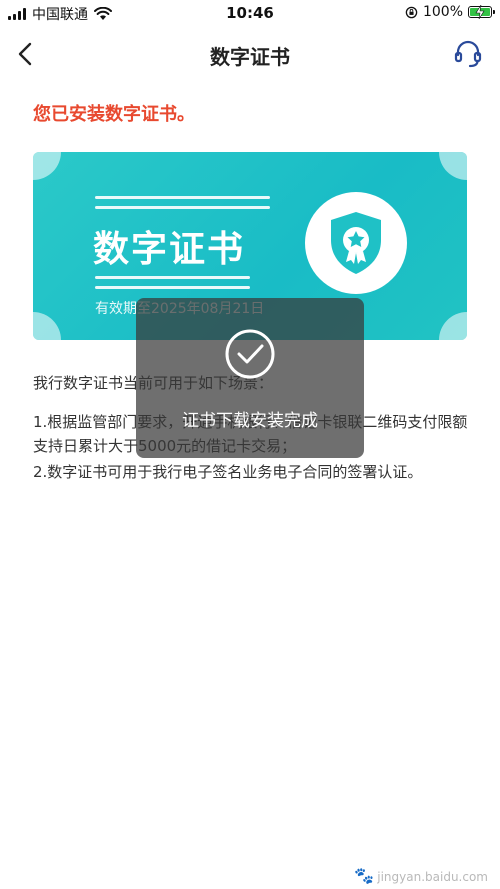  What do you see at coordinates (411, 12) in the screenshot?
I see `orientation-lock-icon` at bounding box center [411, 12].